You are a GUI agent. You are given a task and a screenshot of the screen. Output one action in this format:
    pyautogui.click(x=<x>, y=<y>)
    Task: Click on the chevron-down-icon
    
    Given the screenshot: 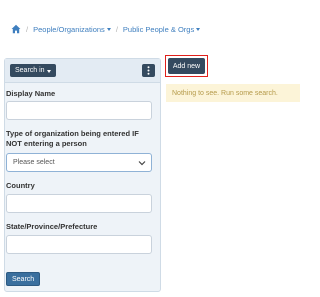 What is the action you would take?
    pyautogui.click(x=142, y=163)
    